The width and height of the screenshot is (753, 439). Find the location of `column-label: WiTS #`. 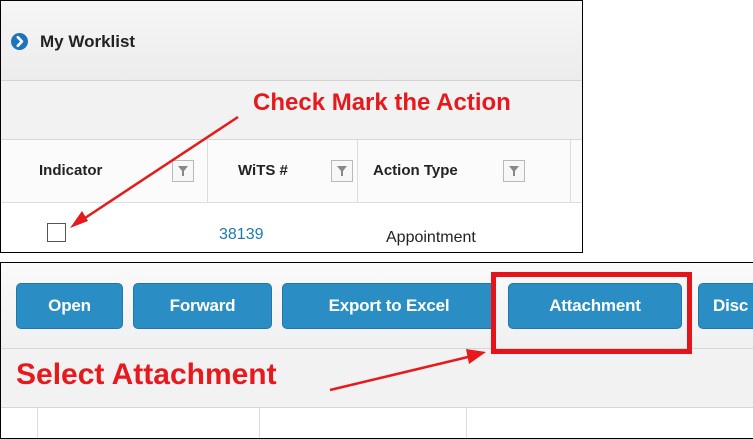

column-label: WiTS # is located at coordinates (263, 170).